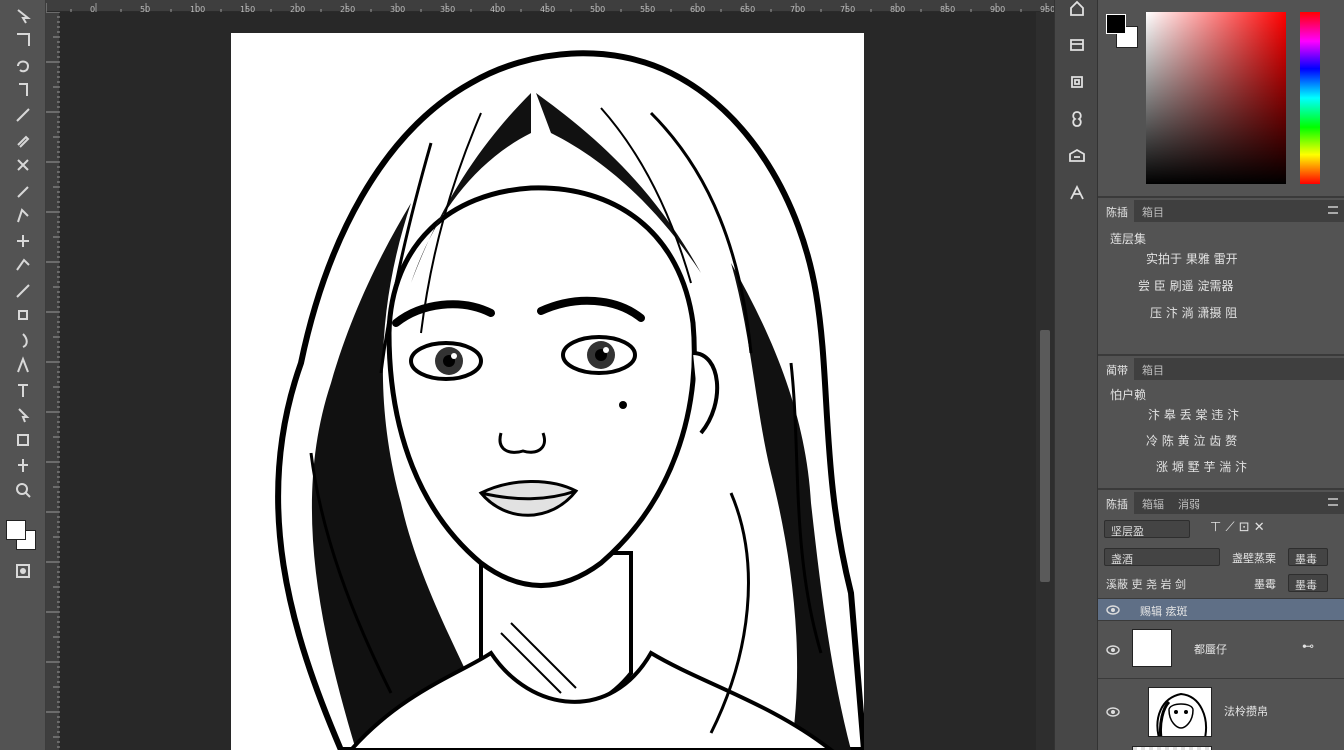 This screenshot has height=750, width=1344. I want to click on scrollbar-thumb, so click(1045, 456).